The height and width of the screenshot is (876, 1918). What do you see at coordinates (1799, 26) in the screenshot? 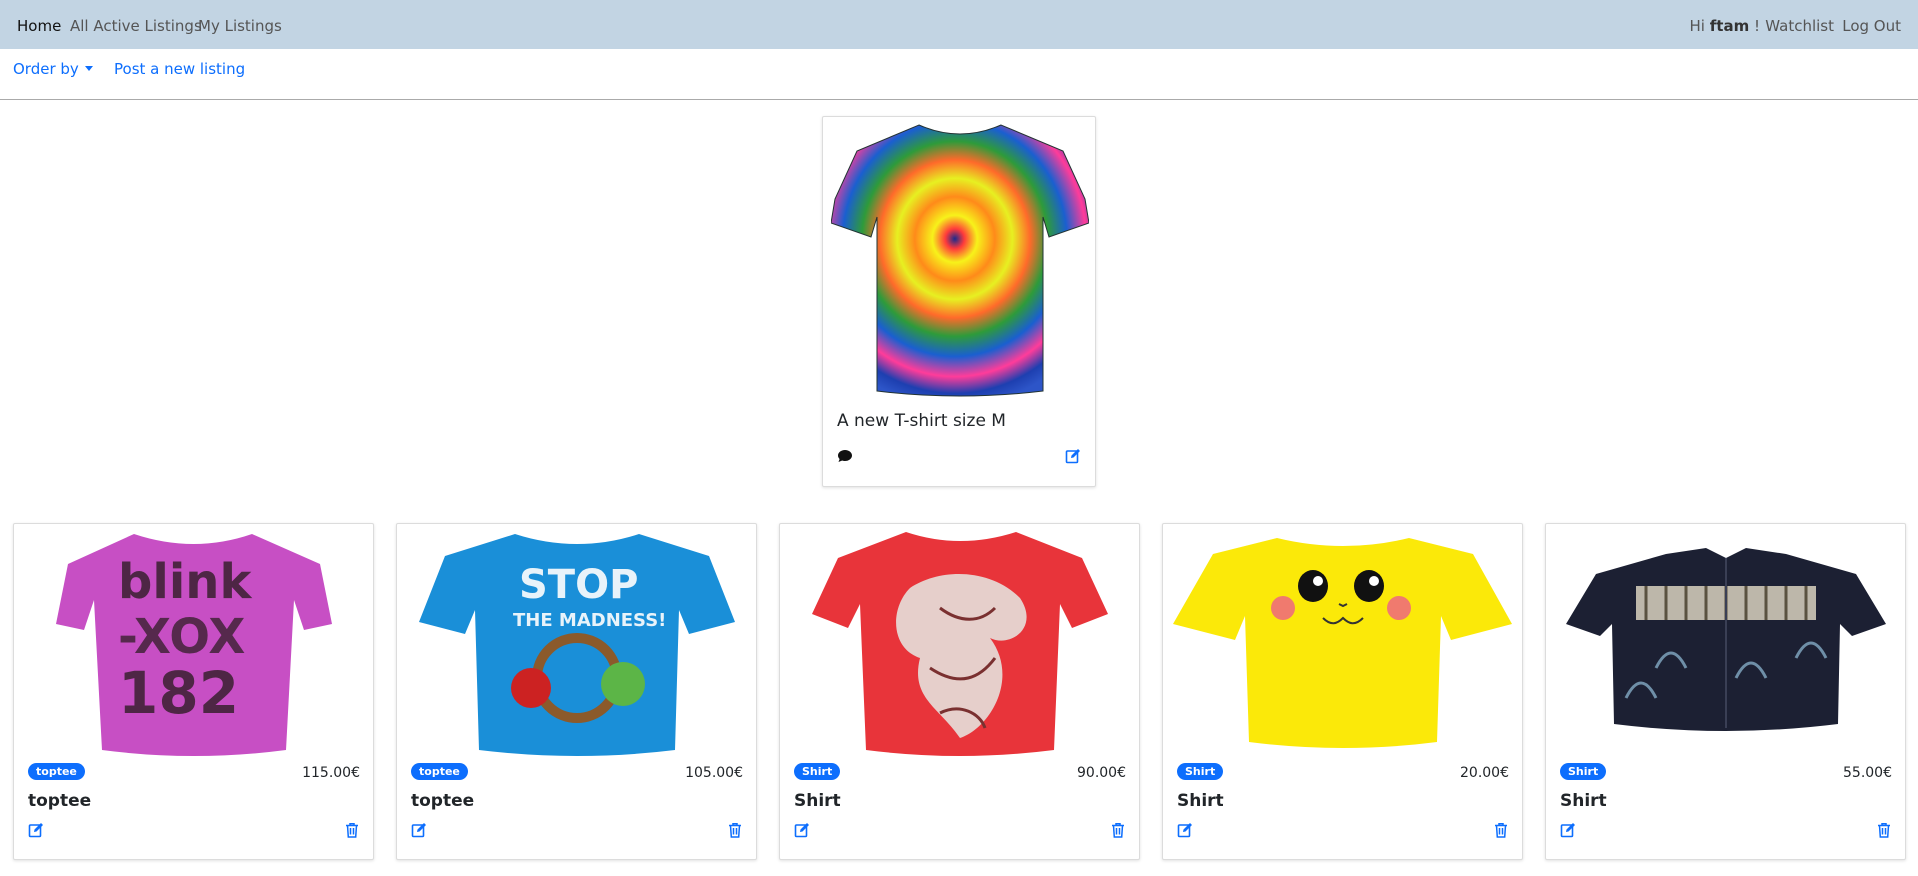
I see `nav-watchlist-link: Watchlist` at bounding box center [1799, 26].